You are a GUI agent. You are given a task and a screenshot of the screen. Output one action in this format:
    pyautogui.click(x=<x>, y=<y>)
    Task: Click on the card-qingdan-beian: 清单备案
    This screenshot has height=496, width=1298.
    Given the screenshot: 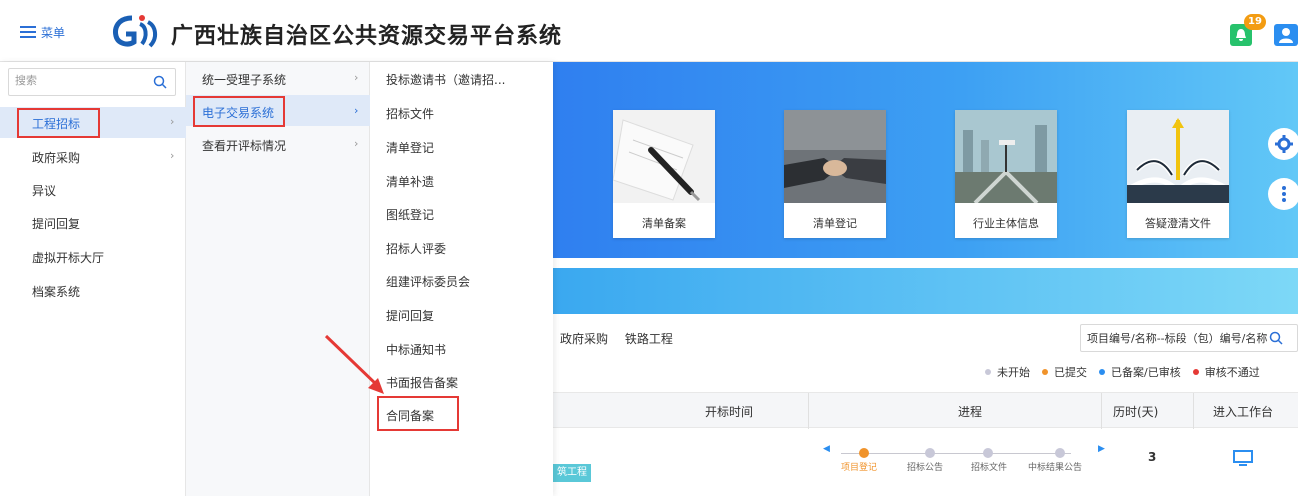 What is the action you would take?
    pyautogui.click(x=664, y=174)
    